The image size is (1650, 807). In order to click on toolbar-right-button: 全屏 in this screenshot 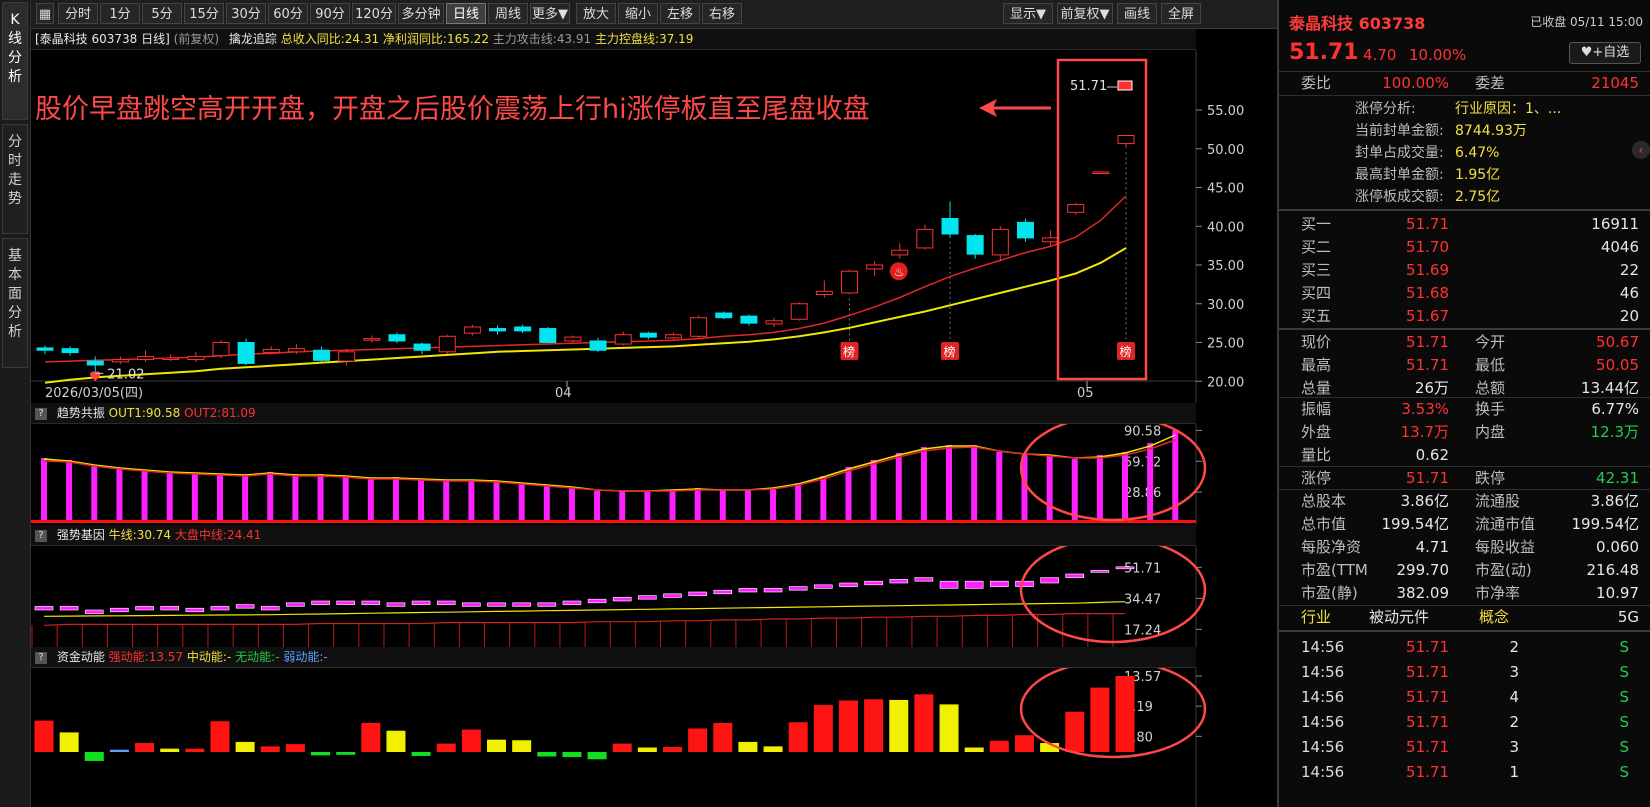, I will do `click(1181, 13)`.